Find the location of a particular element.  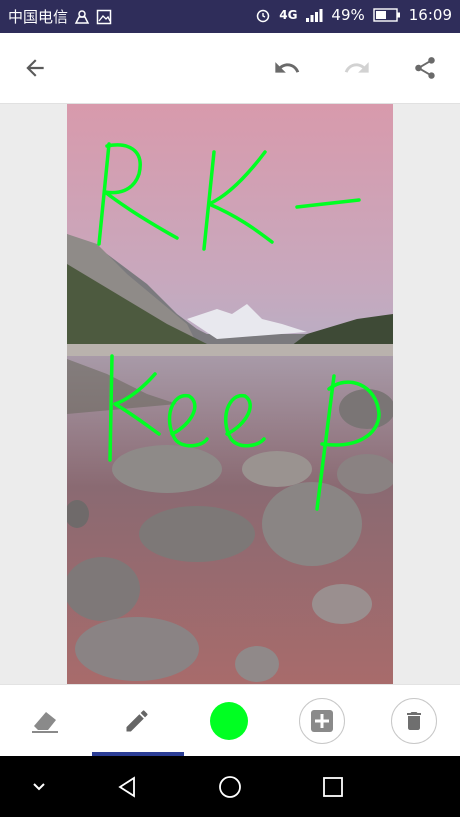

nav-collapse-button is located at coordinates (39, 787).